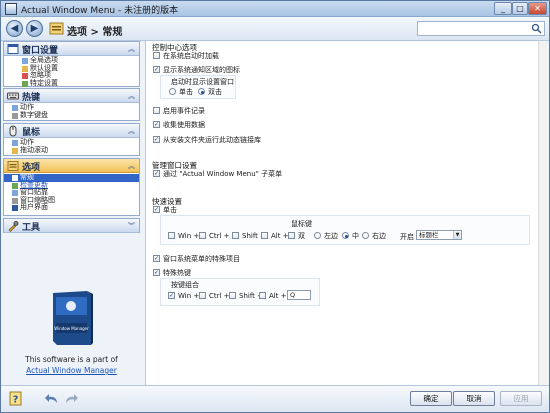 This screenshot has width=550, height=413. I want to click on window-icon, so click(13, 49).